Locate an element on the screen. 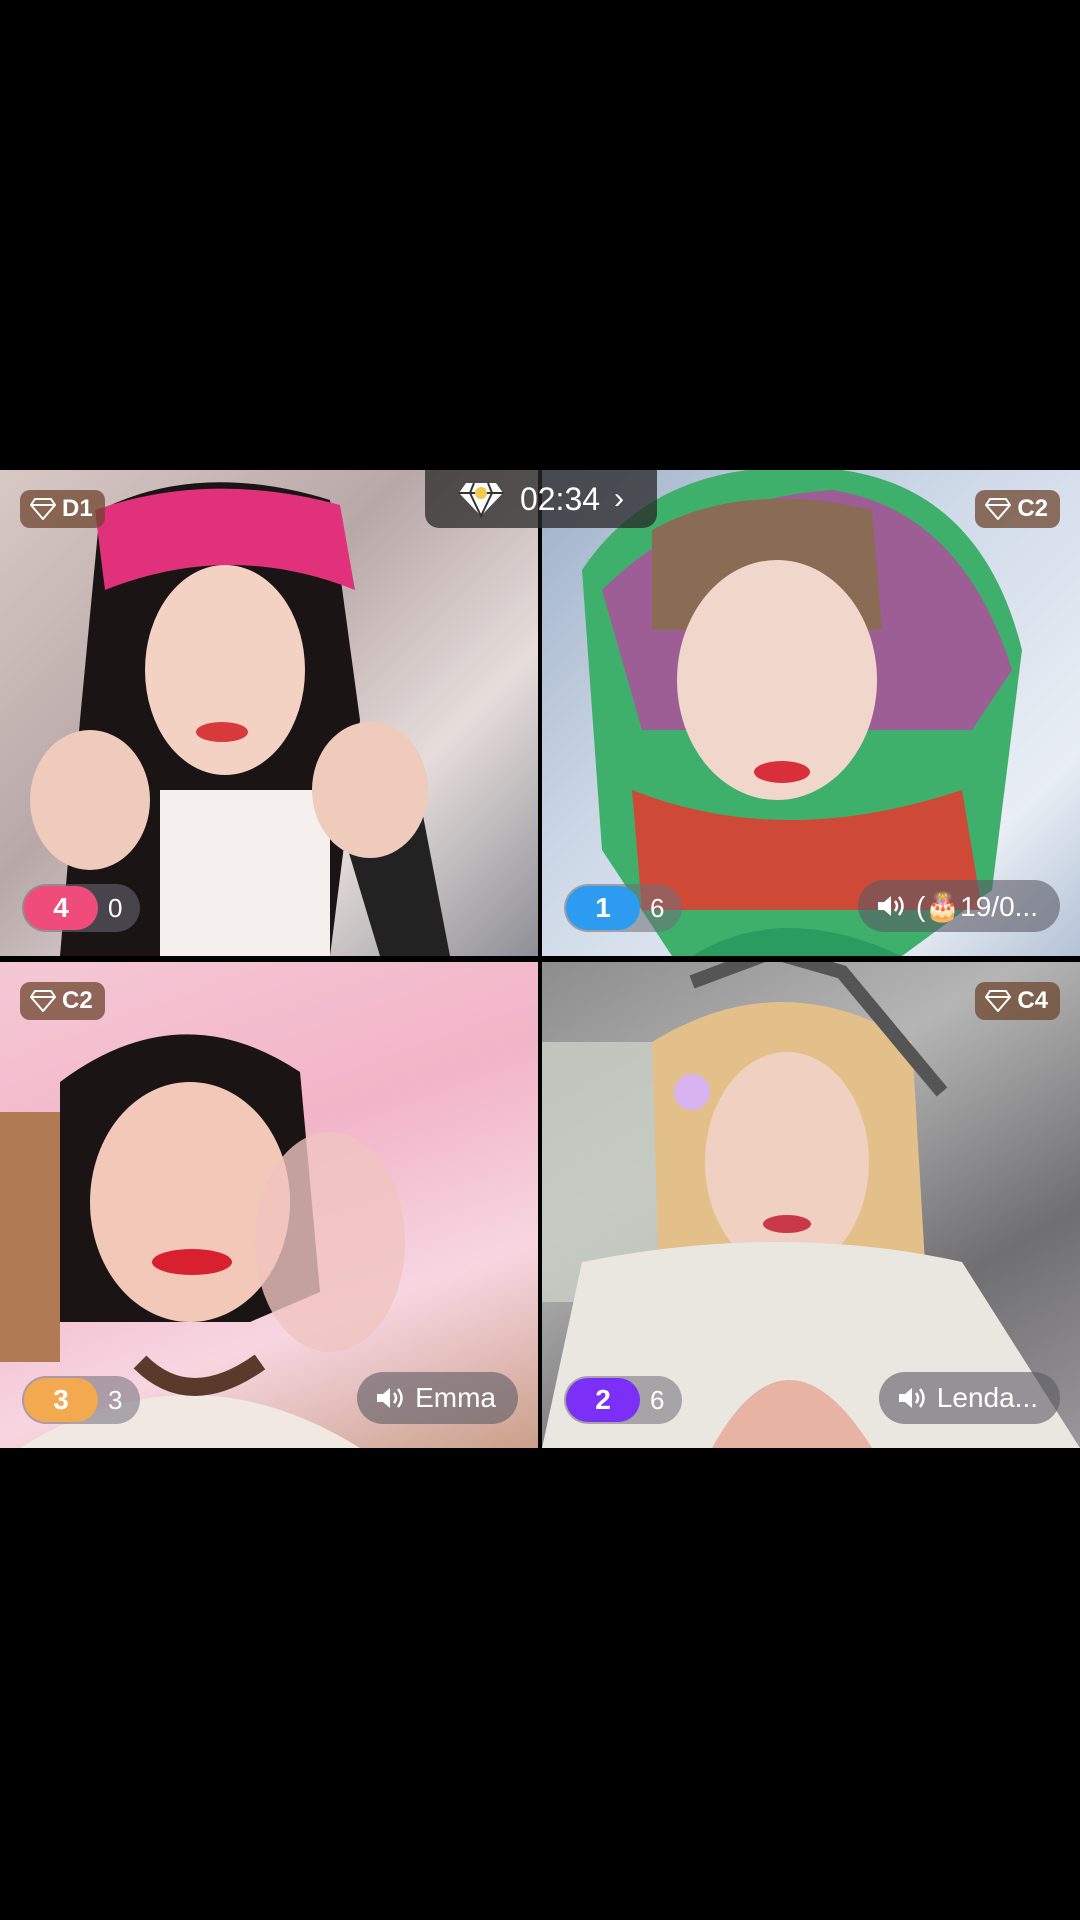 The height and width of the screenshot is (1920, 1080). score-rank: 4 is located at coordinates (61, 908).